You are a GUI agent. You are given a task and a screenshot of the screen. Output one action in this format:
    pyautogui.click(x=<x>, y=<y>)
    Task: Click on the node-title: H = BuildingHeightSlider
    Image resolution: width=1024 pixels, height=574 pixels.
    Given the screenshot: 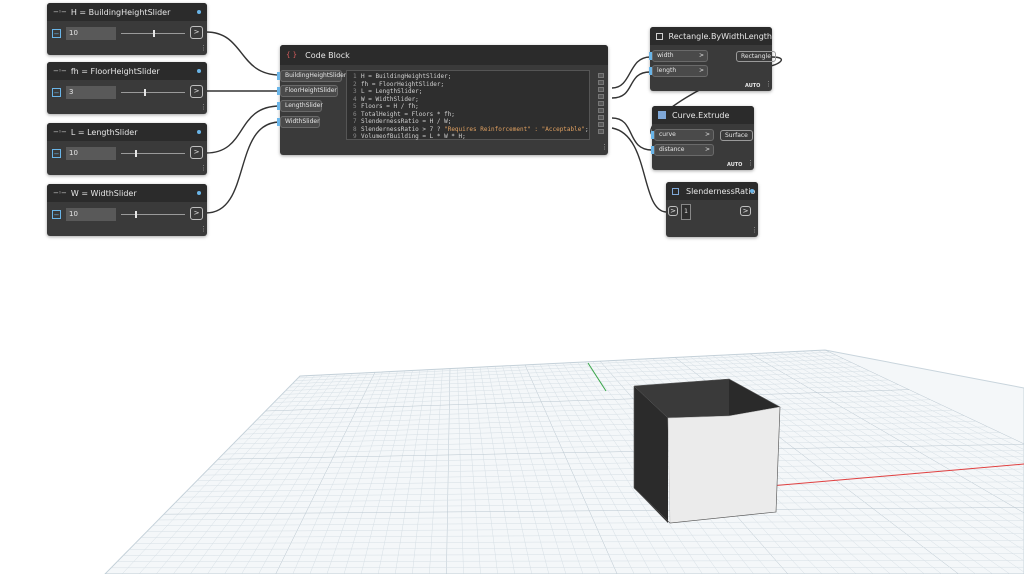 What is the action you would take?
    pyautogui.click(x=120, y=12)
    